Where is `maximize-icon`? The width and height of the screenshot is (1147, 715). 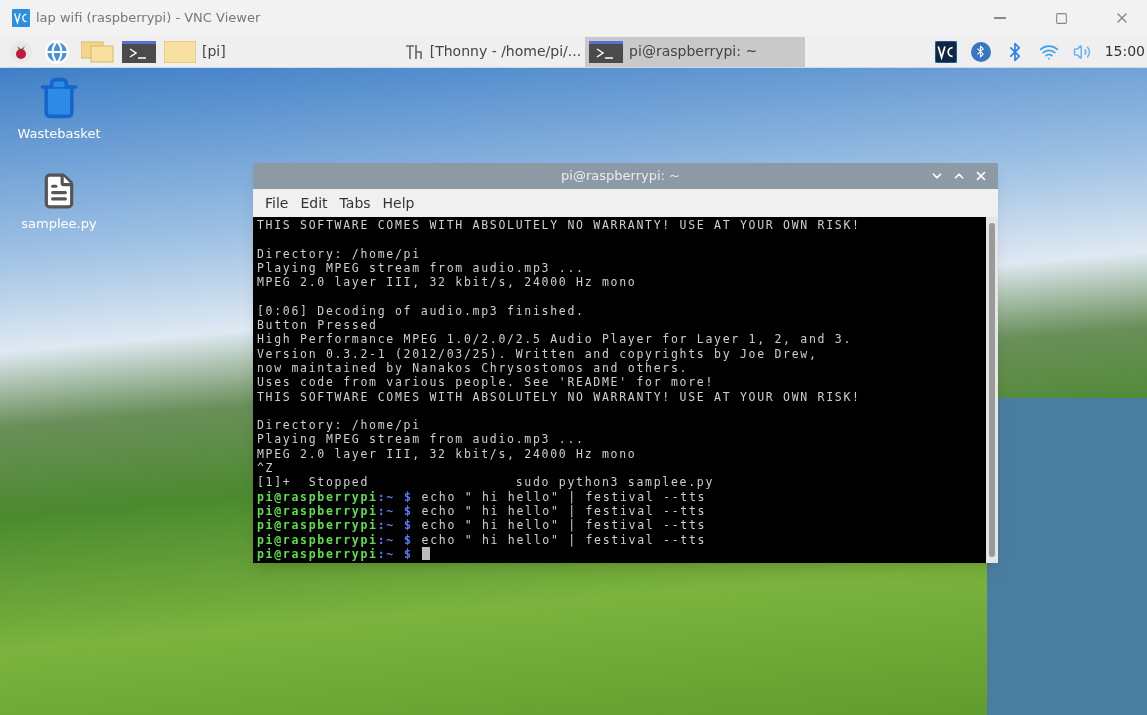
maximize-icon is located at coordinates (1061, 18).